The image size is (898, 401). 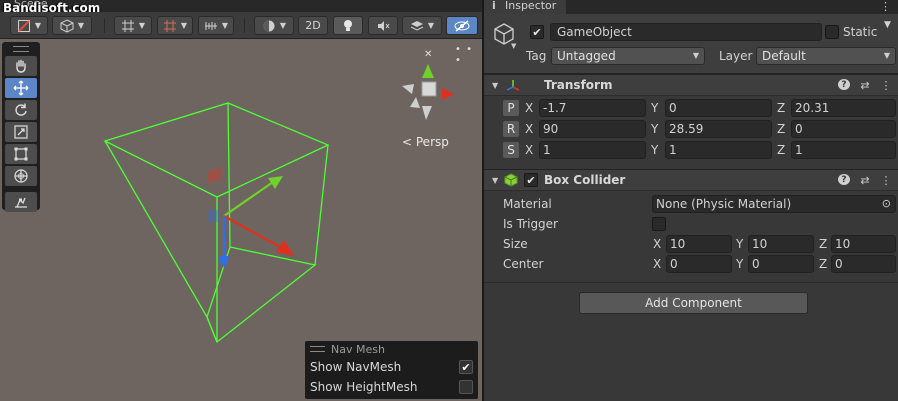 I want to click on grid-visibility-dropdown: ▼, so click(x=175, y=25).